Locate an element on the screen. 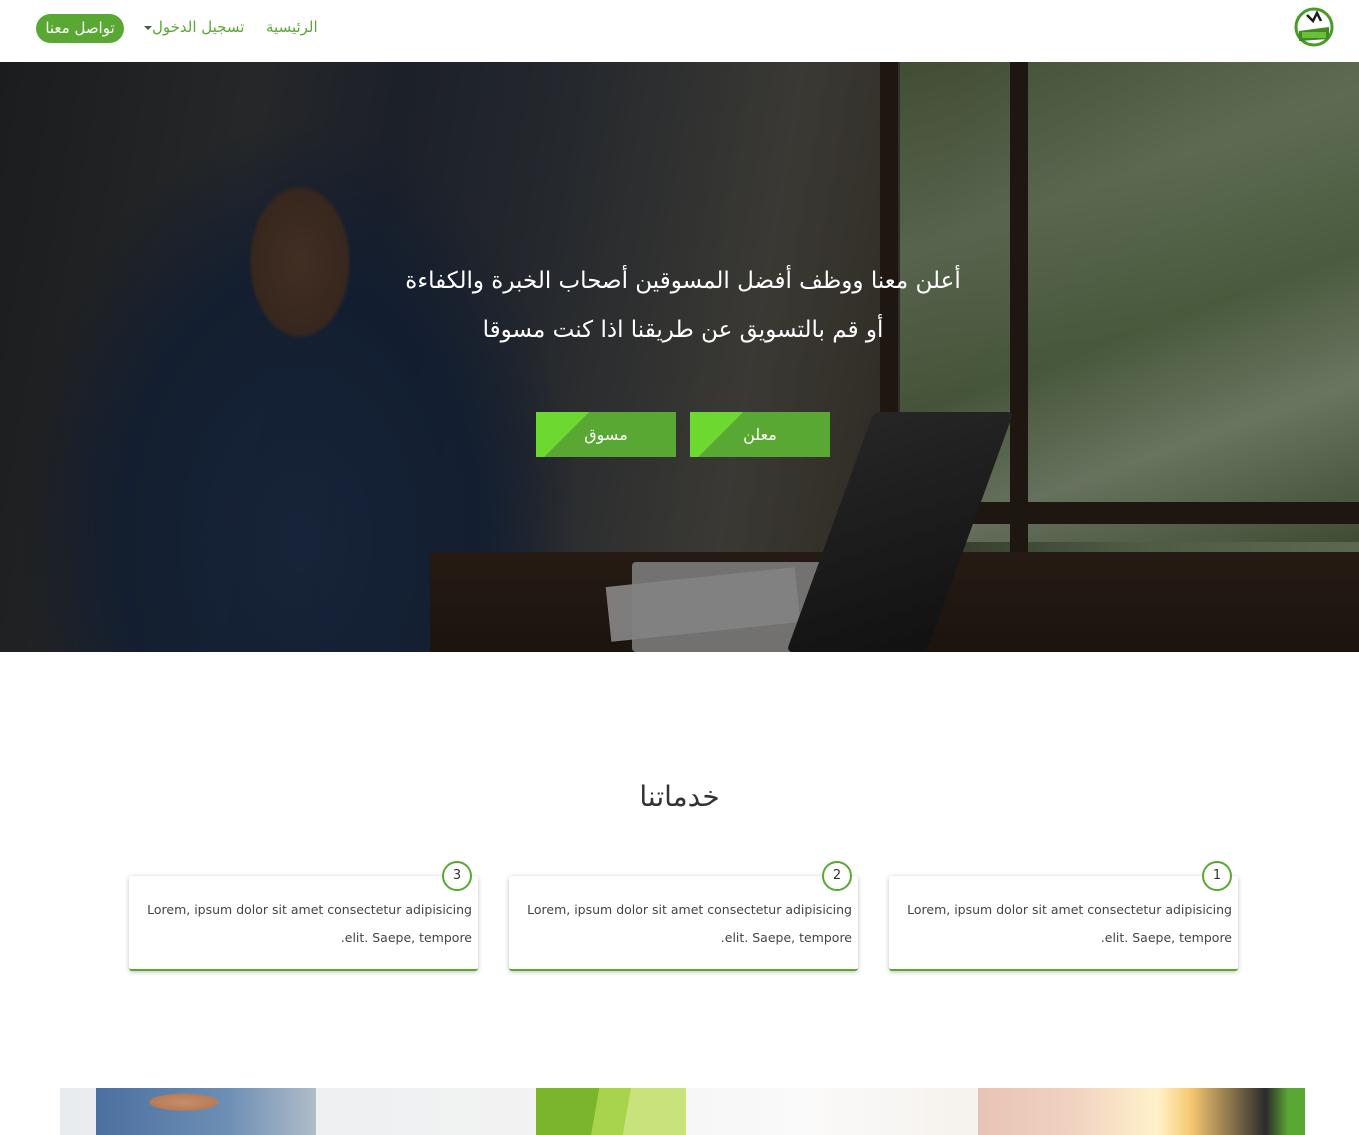 Image resolution: width=1359 pixels, height=1135 pixels. marketer-button: مسوق is located at coordinates (606, 434).